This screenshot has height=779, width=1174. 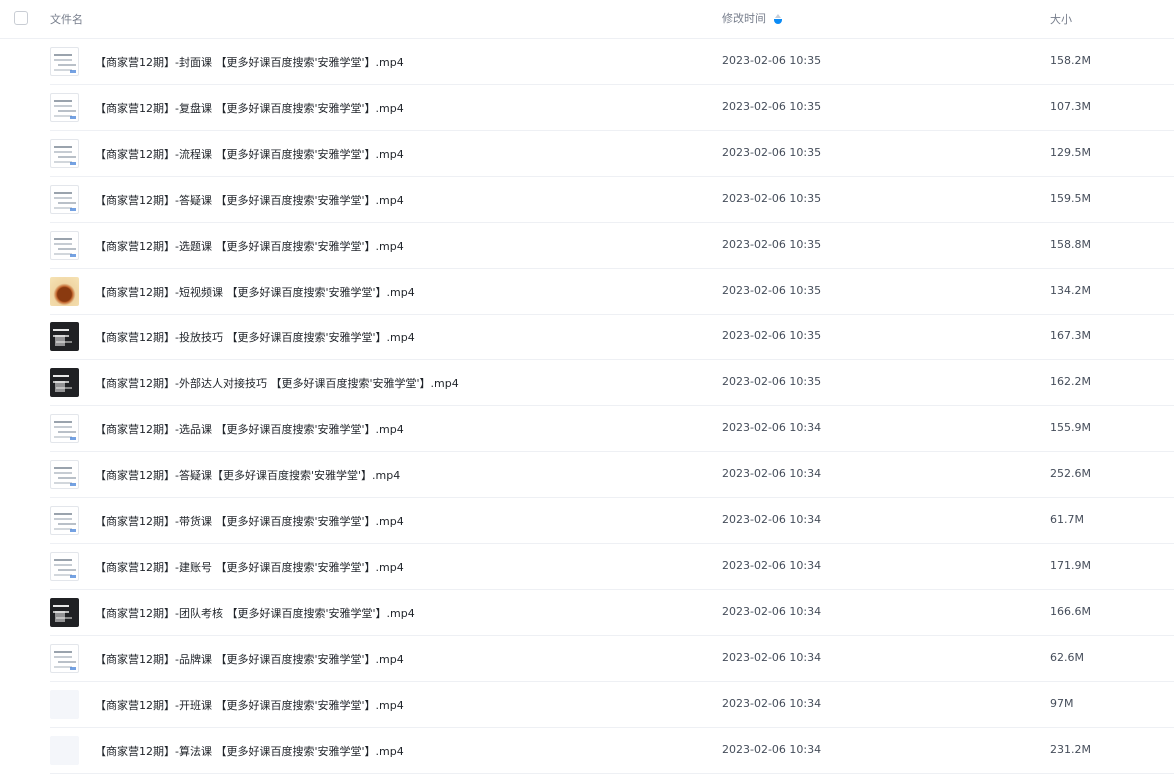 What do you see at coordinates (255, 292) in the screenshot?
I see `file-name: 【商家营12期】-短视频课 【更多好课百度搜索'安雅学堂'】.mp4` at bounding box center [255, 292].